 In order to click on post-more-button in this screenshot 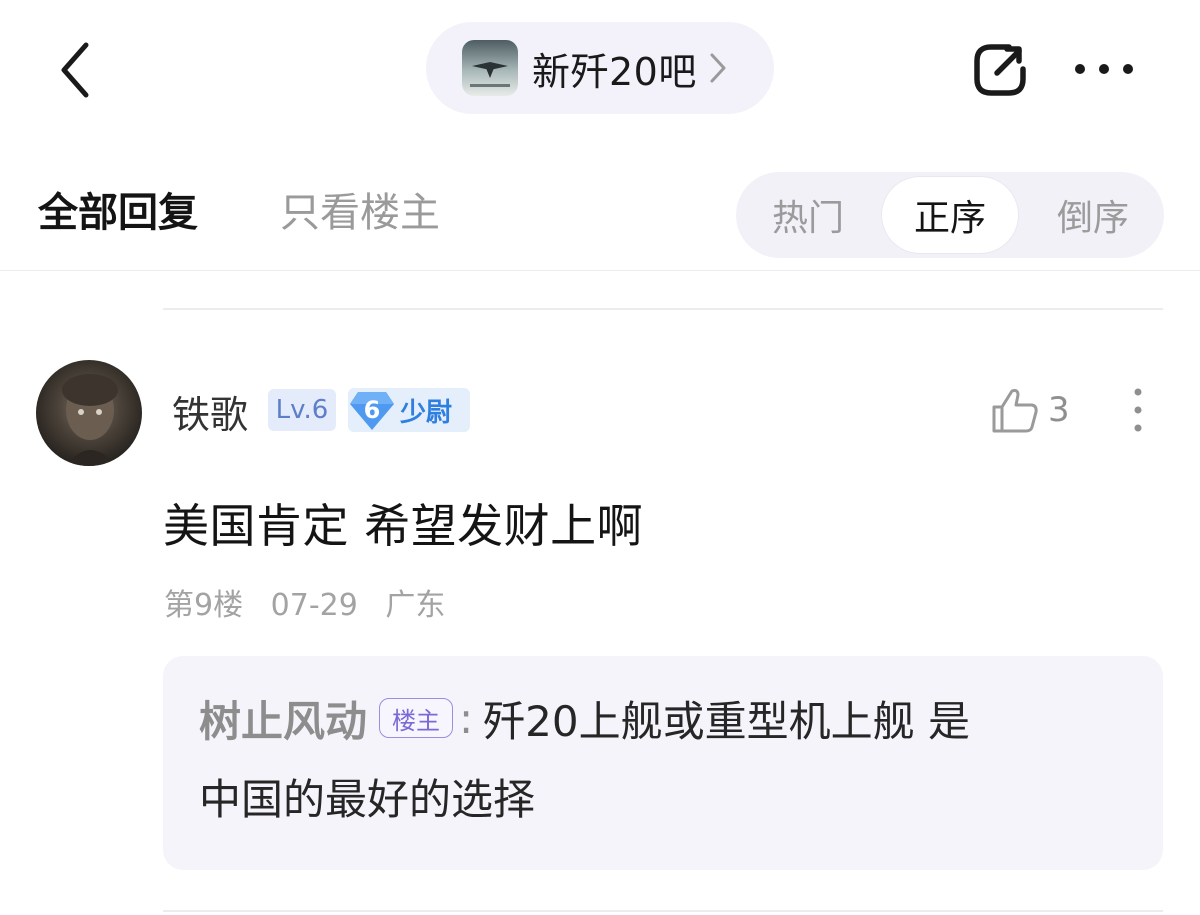, I will do `click(1138, 410)`.